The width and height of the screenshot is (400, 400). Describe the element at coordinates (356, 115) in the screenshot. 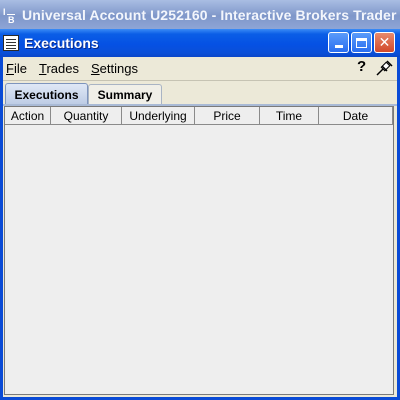

I see `column-header-date: Date` at that location.